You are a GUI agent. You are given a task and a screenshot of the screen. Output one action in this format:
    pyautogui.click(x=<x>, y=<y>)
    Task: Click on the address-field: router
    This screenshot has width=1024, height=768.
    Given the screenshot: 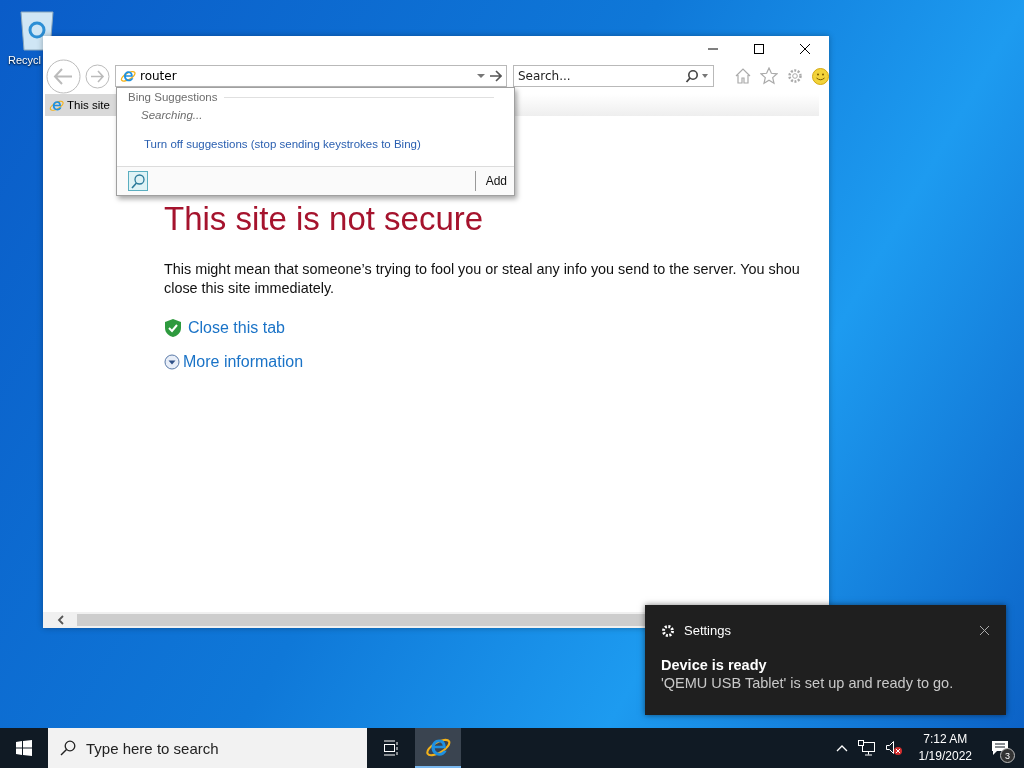 What is the action you would take?
    pyautogui.click(x=311, y=76)
    